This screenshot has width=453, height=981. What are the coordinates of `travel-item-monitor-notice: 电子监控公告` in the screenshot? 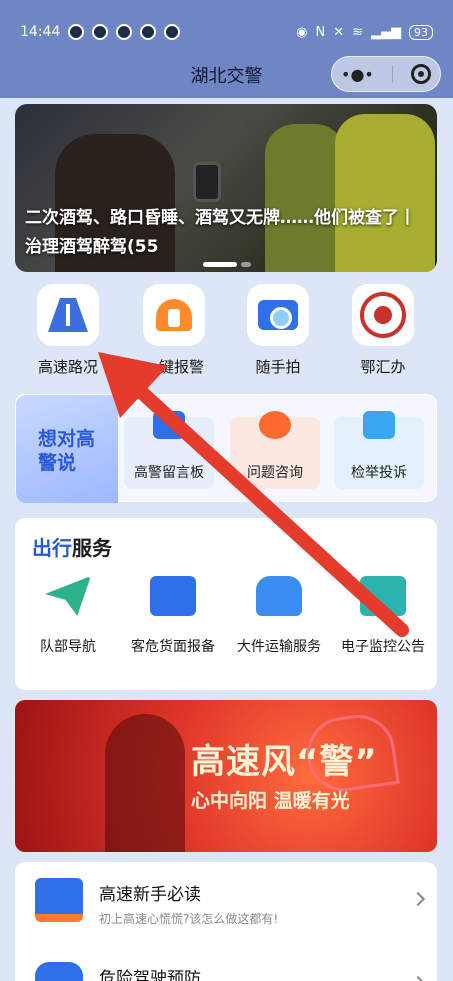 It's located at (383, 616).